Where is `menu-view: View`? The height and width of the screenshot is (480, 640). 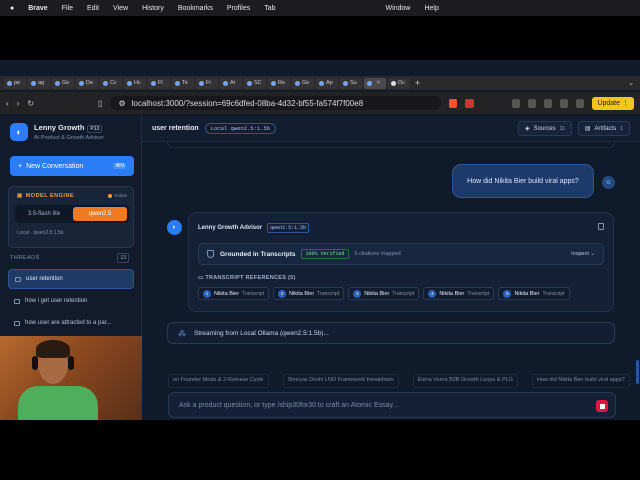
menu-view: View is located at coordinates (120, 8).